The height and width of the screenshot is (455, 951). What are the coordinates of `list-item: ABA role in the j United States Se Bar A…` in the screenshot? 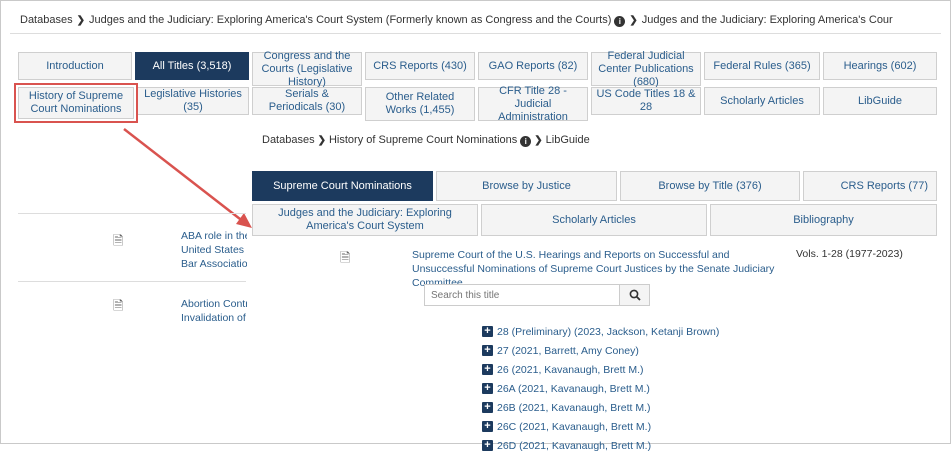 It's located at (214, 250).